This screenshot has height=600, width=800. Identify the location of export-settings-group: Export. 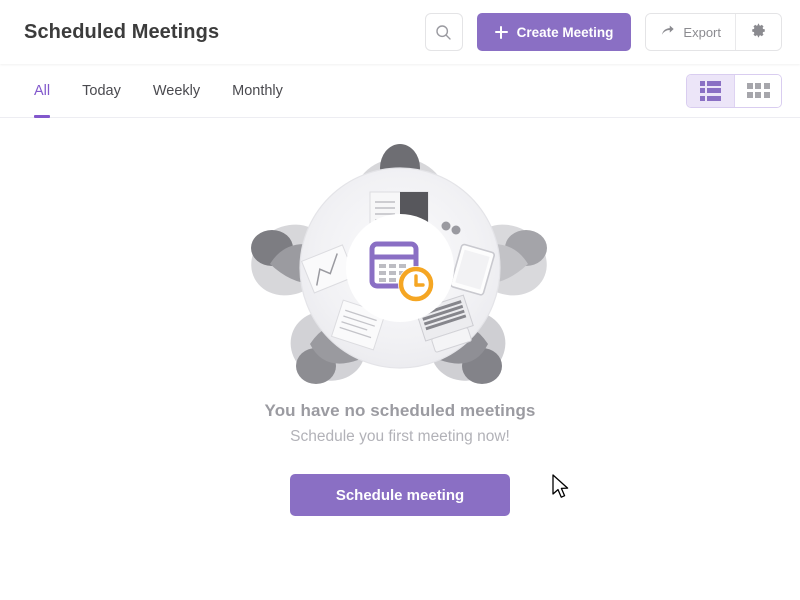
(713, 32).